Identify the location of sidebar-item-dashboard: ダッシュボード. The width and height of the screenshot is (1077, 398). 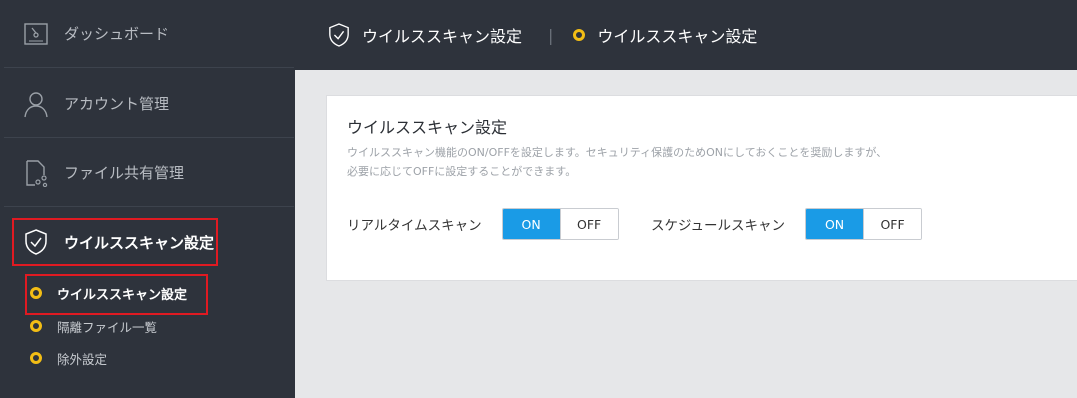
(149, 34).